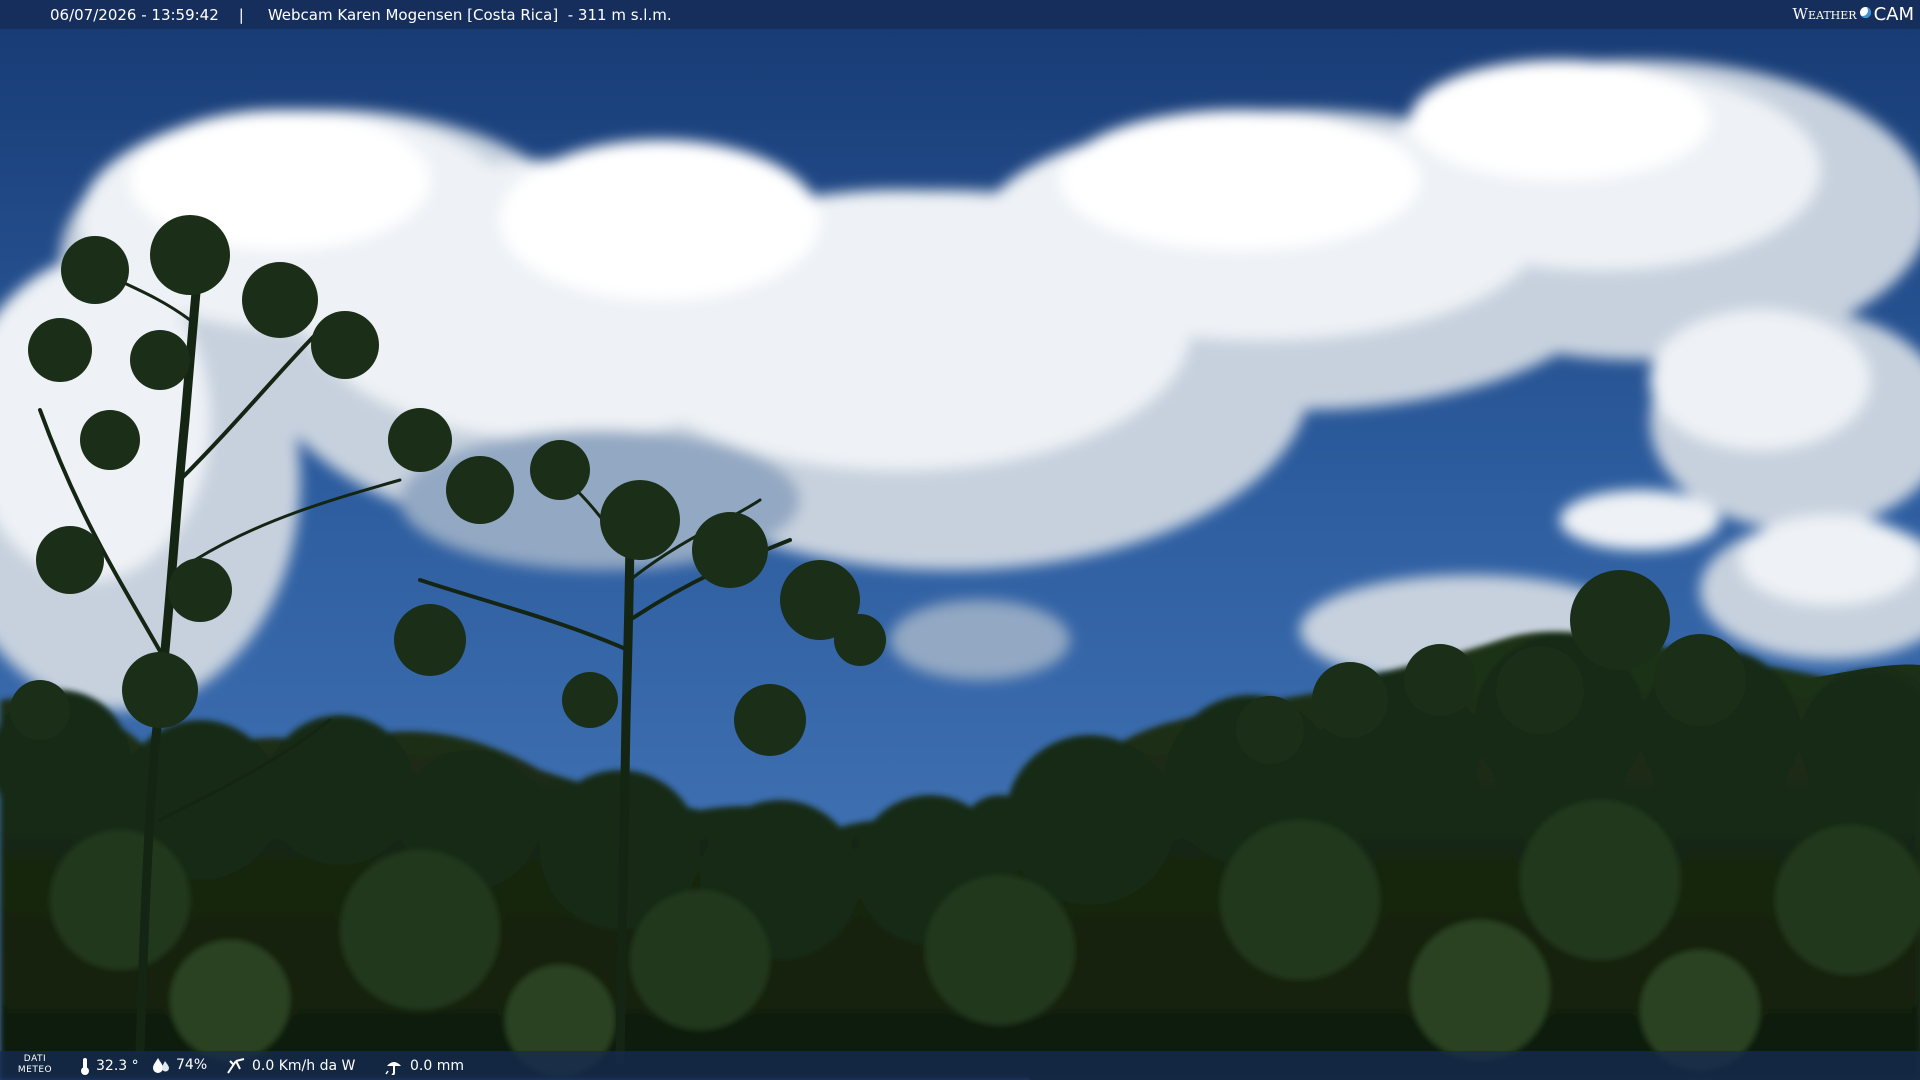 The width and height of the screenshot is (1920, 1080). What do you see at coordinates (134, 14) in the screenshot?
I see `timestamp: 06/07/2026 - 13:59:42` at bounding box center [134, 14].